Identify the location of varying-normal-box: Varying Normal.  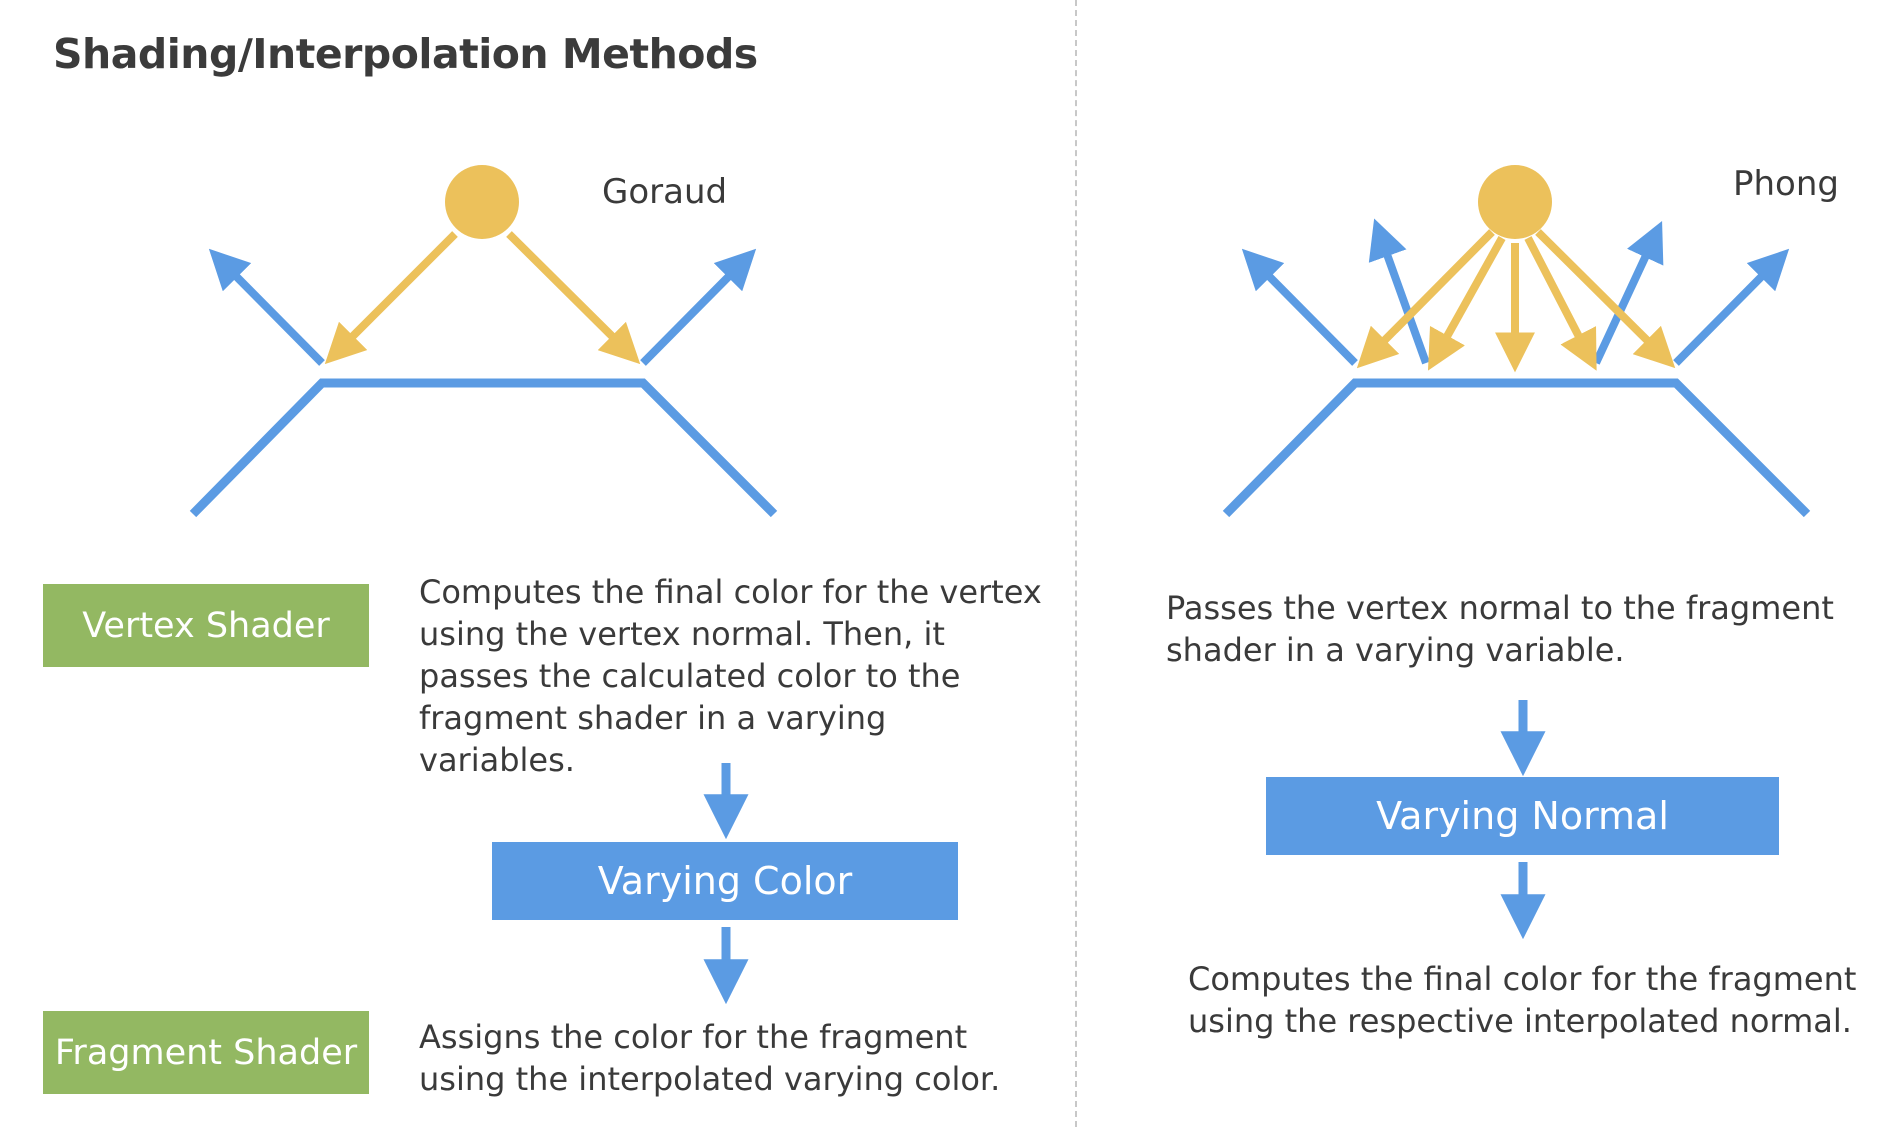
(1522, 816).